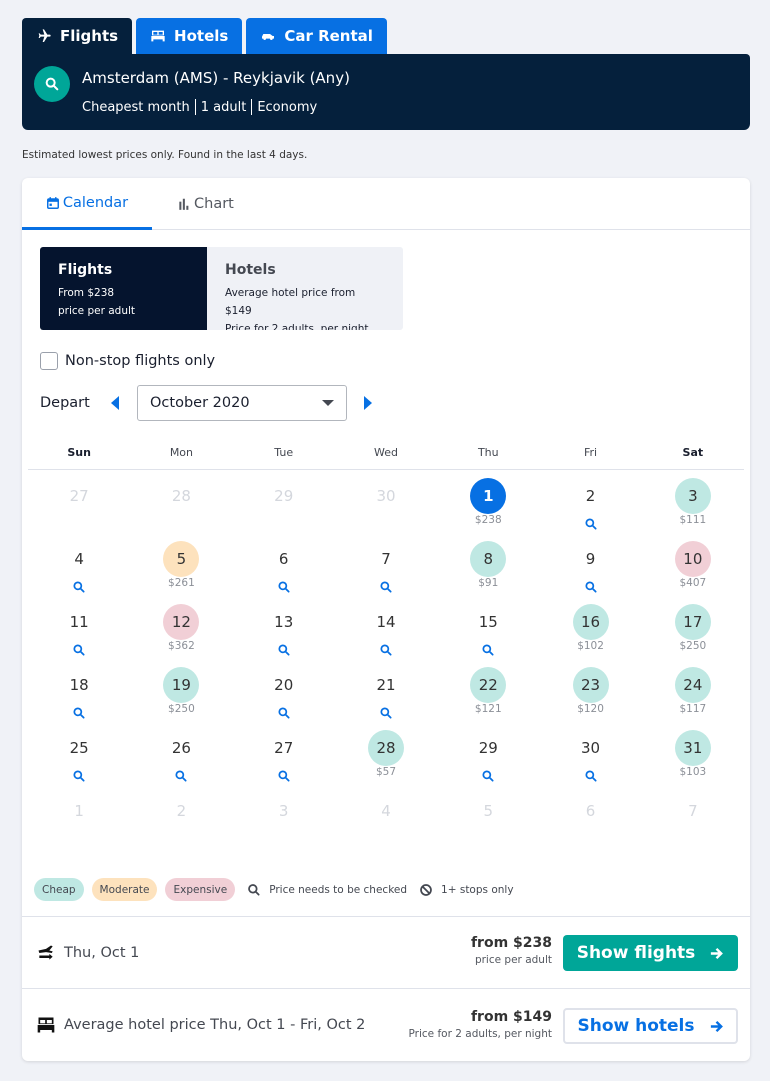 Image resolution: width=770 pixels, height=1081 pixels. I want to click on mode-flights-price: From $238, so click(86, 293).